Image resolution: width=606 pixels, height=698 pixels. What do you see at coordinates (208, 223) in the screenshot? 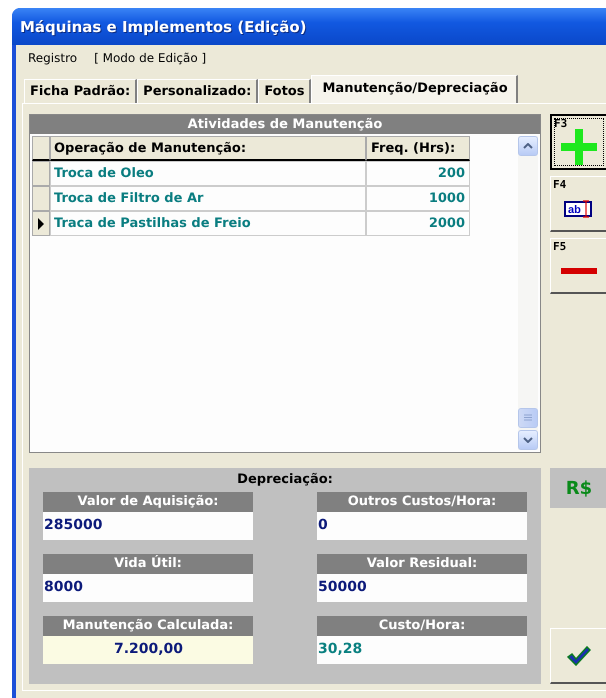
I see `table-cell: Traca de Pastilhas de Freio` at bounding box center [208, 223].